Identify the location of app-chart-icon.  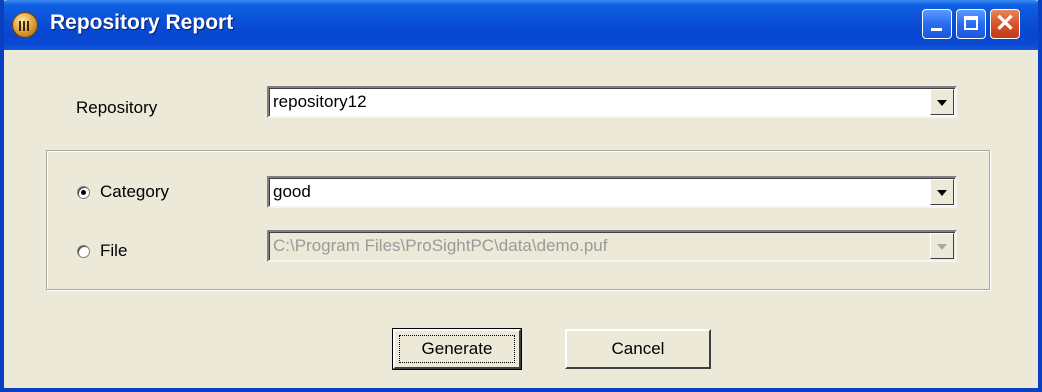
(25, 25).